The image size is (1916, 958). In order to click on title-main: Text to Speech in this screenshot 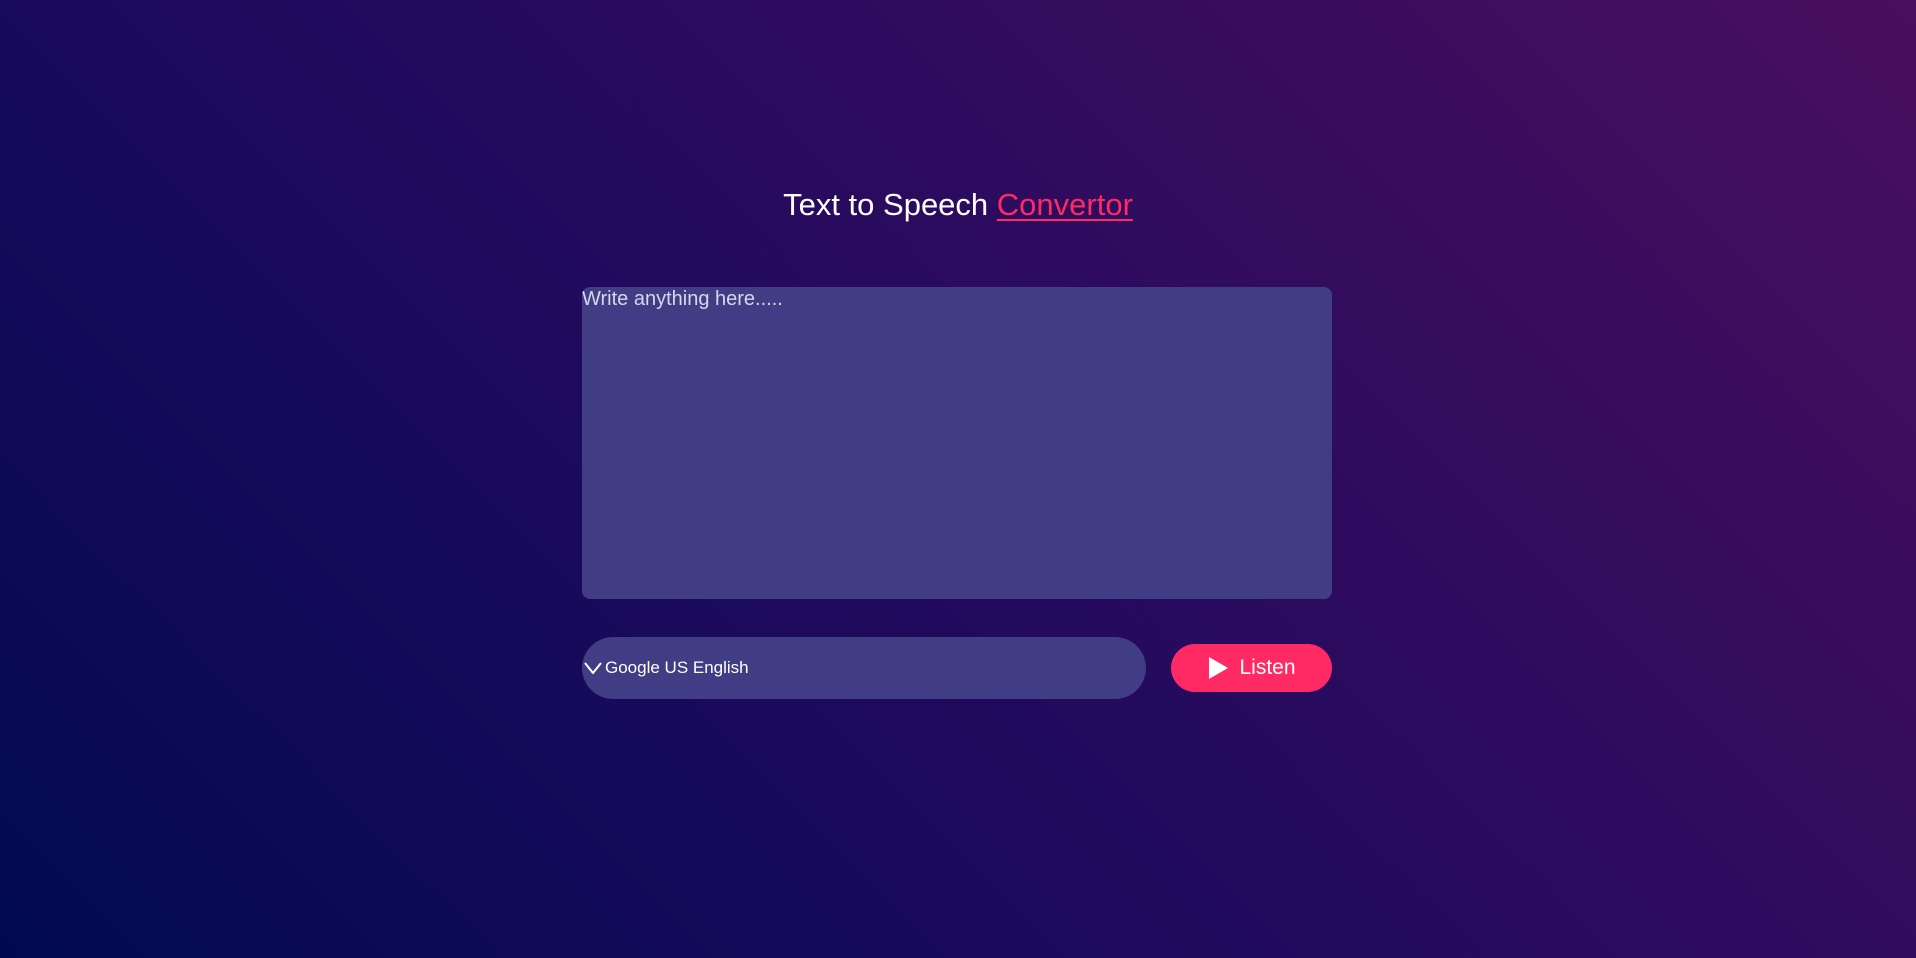, I will do `click(886, 204)`.